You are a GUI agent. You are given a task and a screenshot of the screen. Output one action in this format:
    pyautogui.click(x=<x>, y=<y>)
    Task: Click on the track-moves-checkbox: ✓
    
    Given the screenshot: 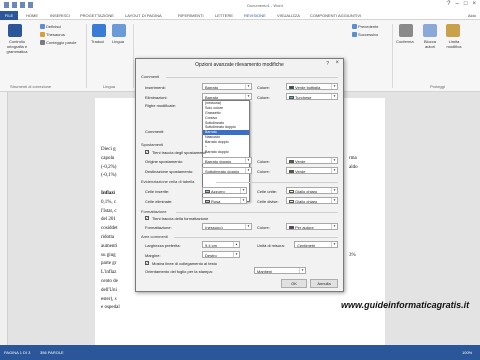 What is the action you would take?
    pyautogui.click(x=147, y=152)
    